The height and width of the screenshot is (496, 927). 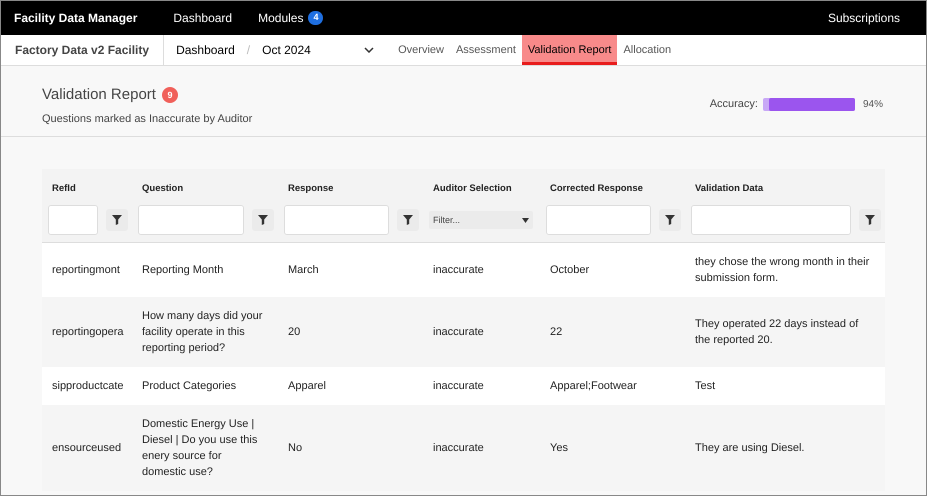 I want to click on table-cell-text: they chose the wrong month in their submission form., so click(x=782, y=270).